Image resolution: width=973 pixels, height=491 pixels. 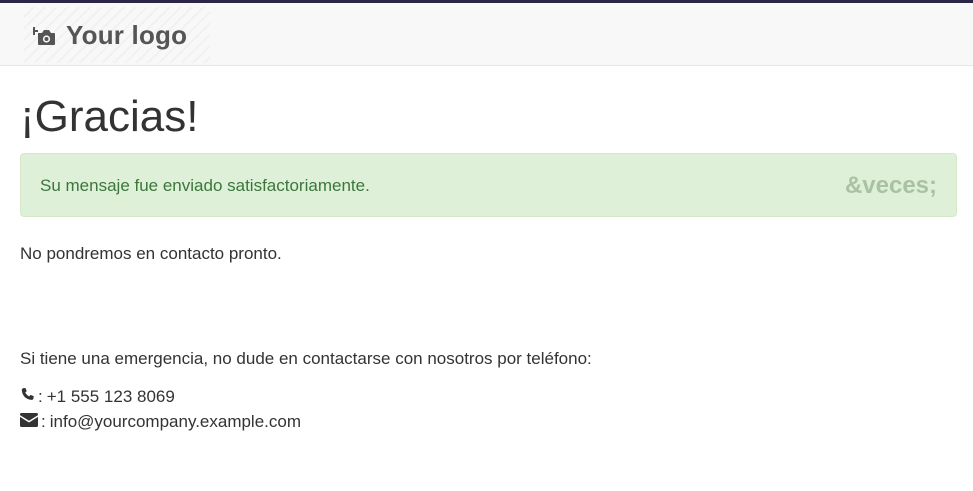 I want to click on envelope-icon, so click(x=29, y=422).